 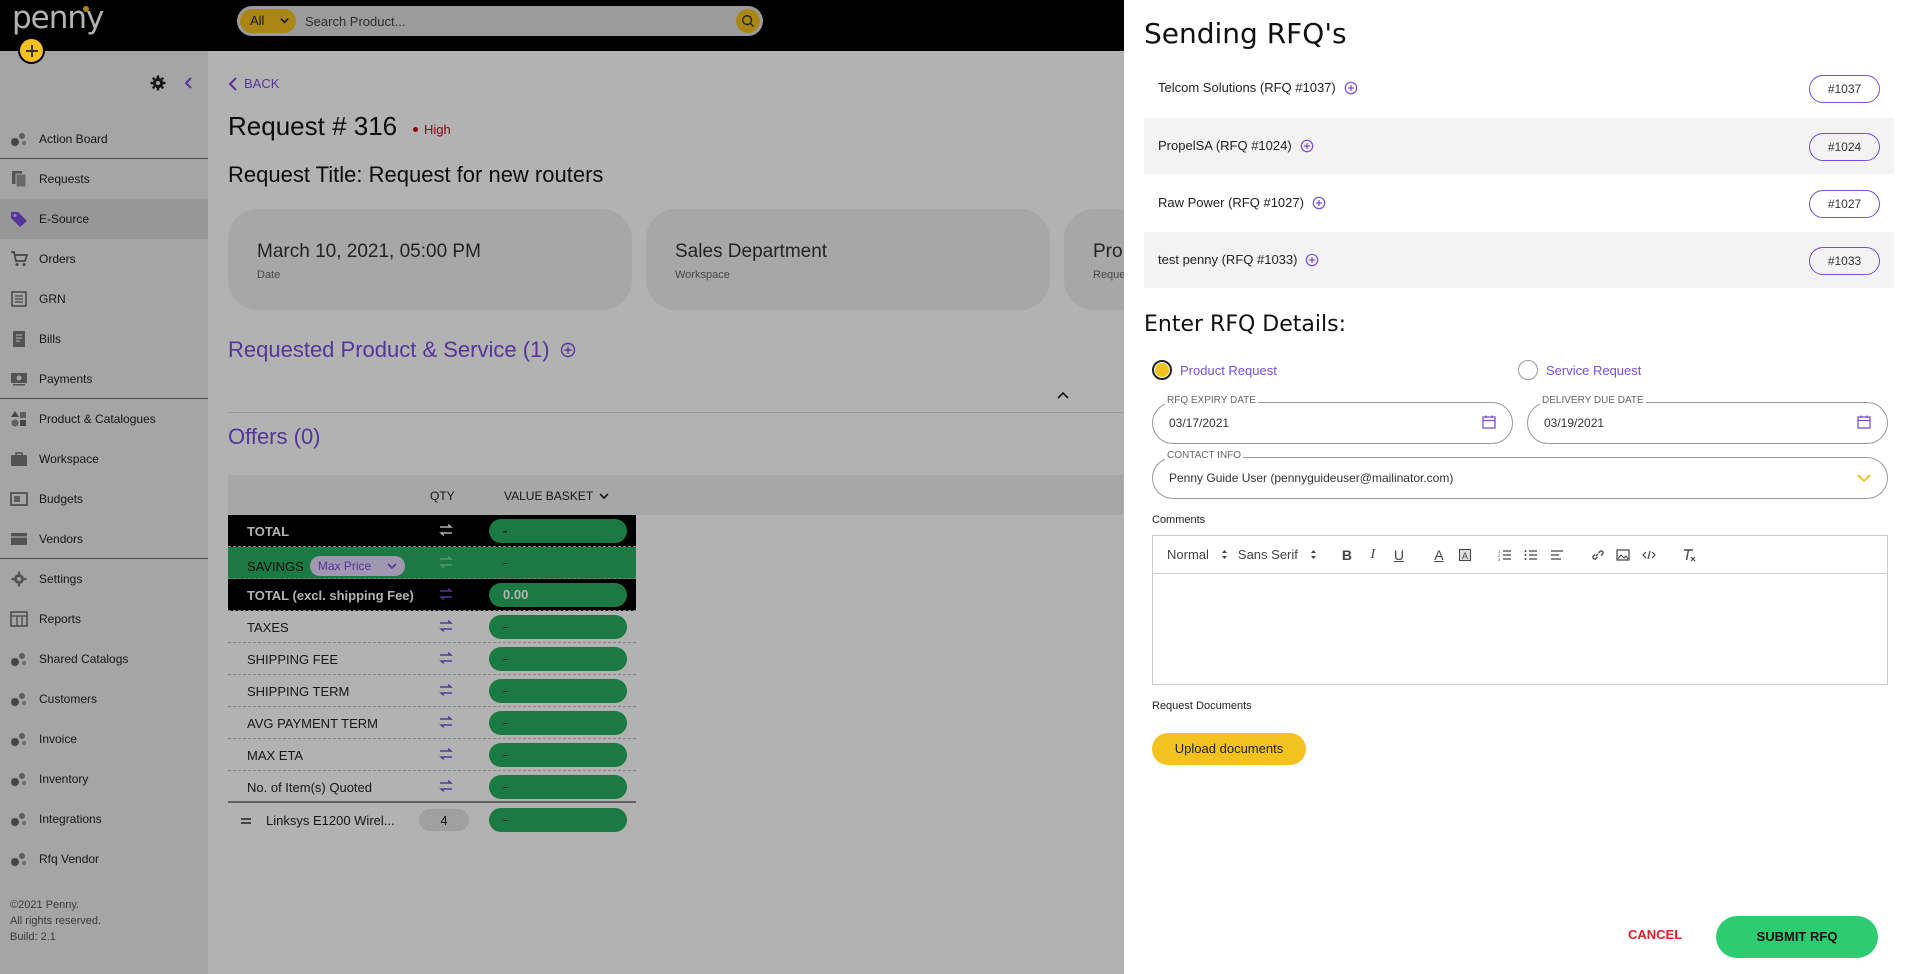 What do you see at coordinates (104, 779) in the screenshot?
I see `sidebar-item-inventory: Inventory` at bounding box center [104, 779].